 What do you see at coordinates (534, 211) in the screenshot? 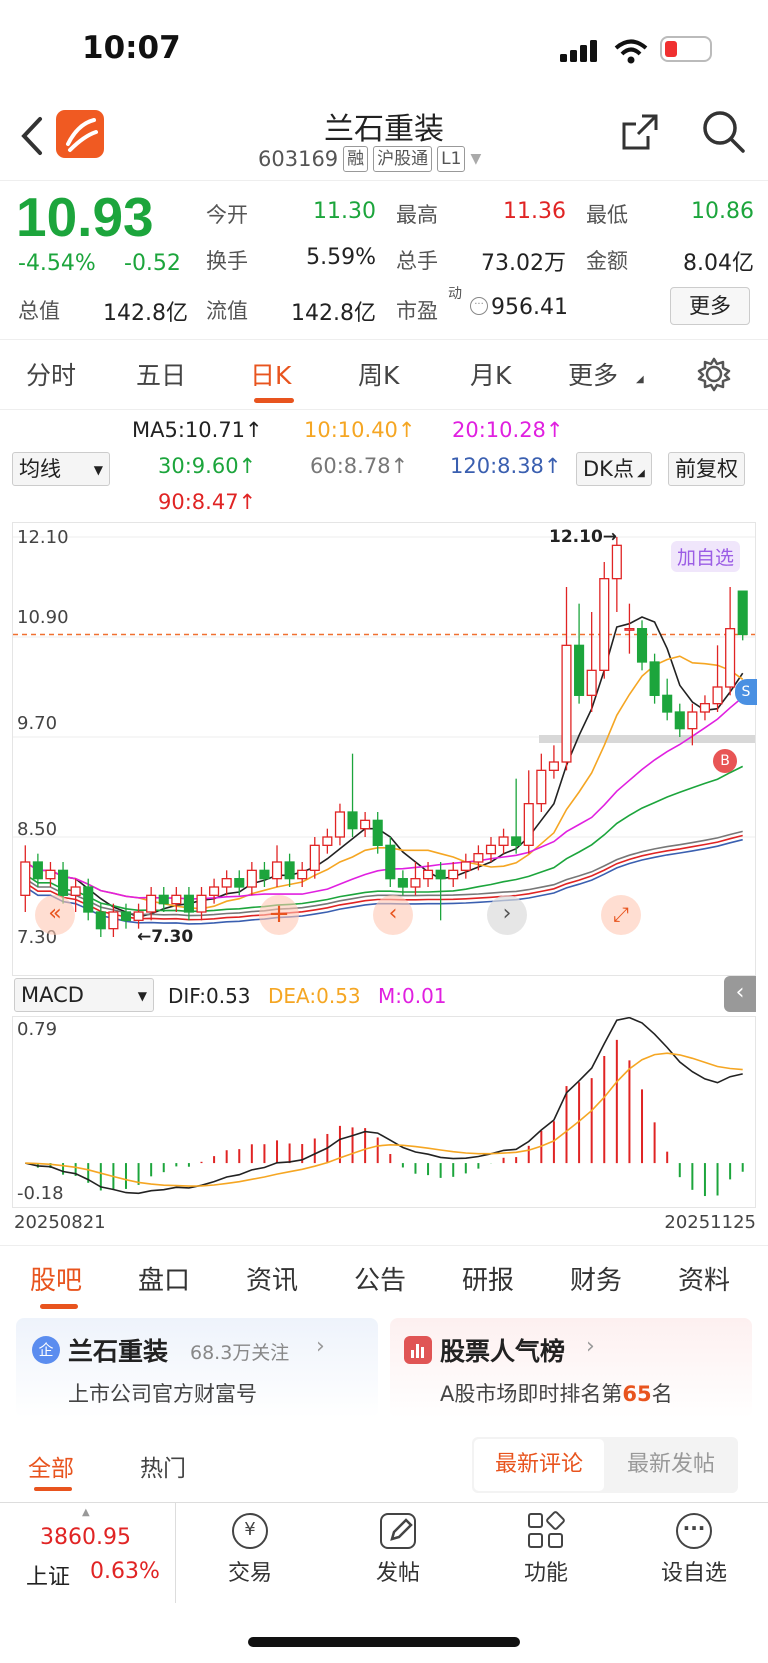
I see `stat-value: 11.36` at bounding box center [534, 211].